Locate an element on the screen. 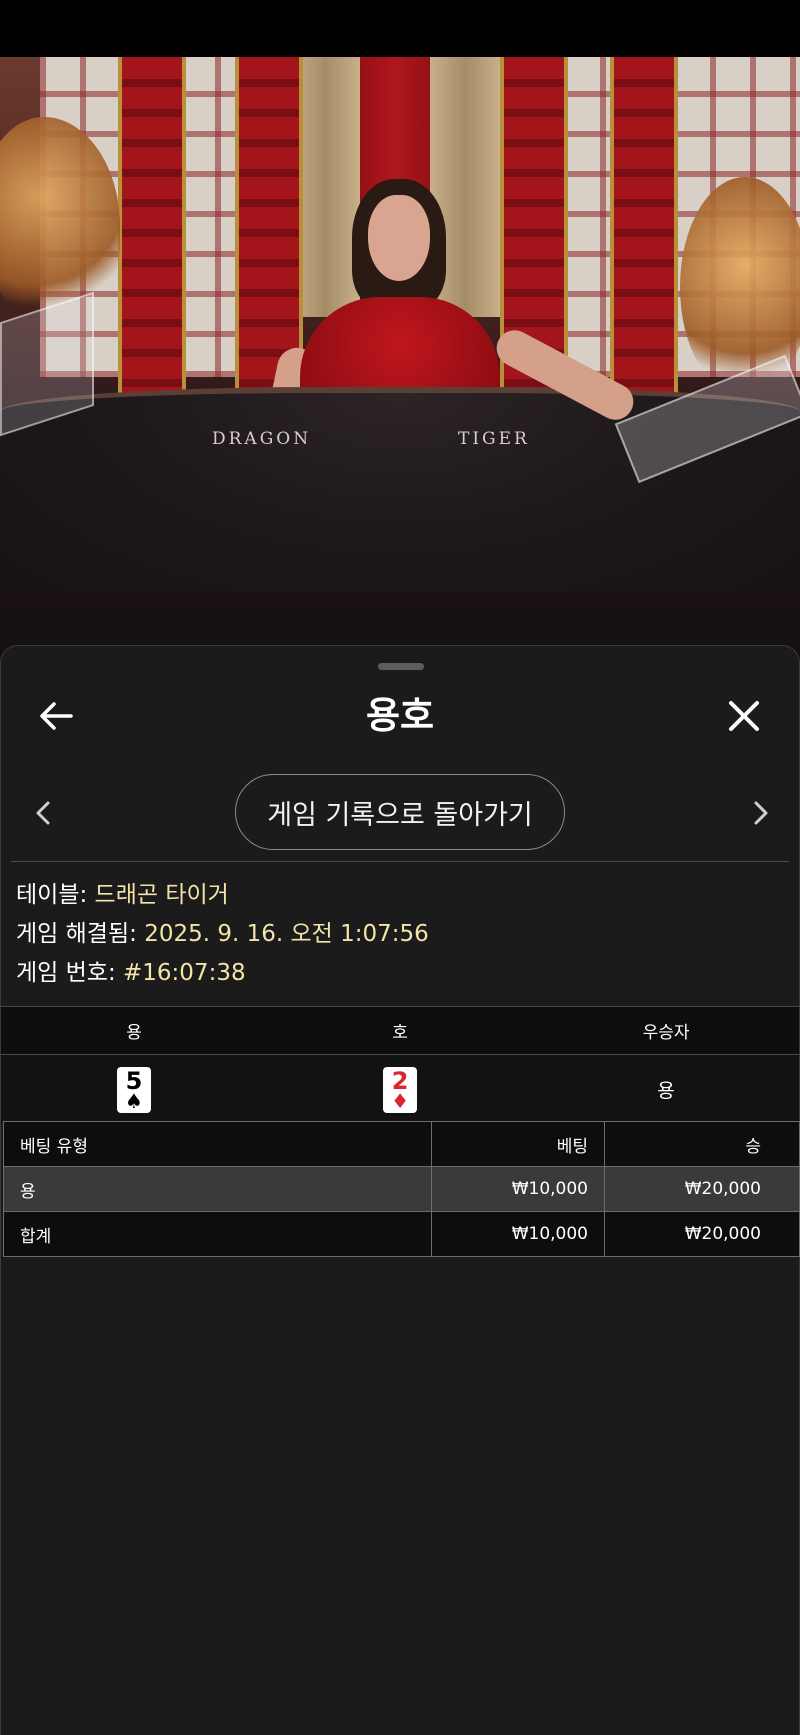  table-row: 용 ₩10,000 ₩20,000 is located at coordinates (401, 1189).